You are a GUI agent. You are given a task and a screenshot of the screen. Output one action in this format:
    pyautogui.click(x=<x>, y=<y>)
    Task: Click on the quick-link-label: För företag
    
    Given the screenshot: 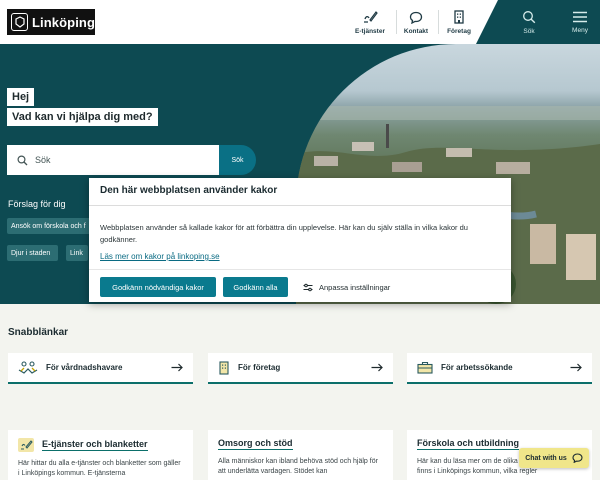 What is the action you would take?
    pyautogui.click(x=259, y=367)
    